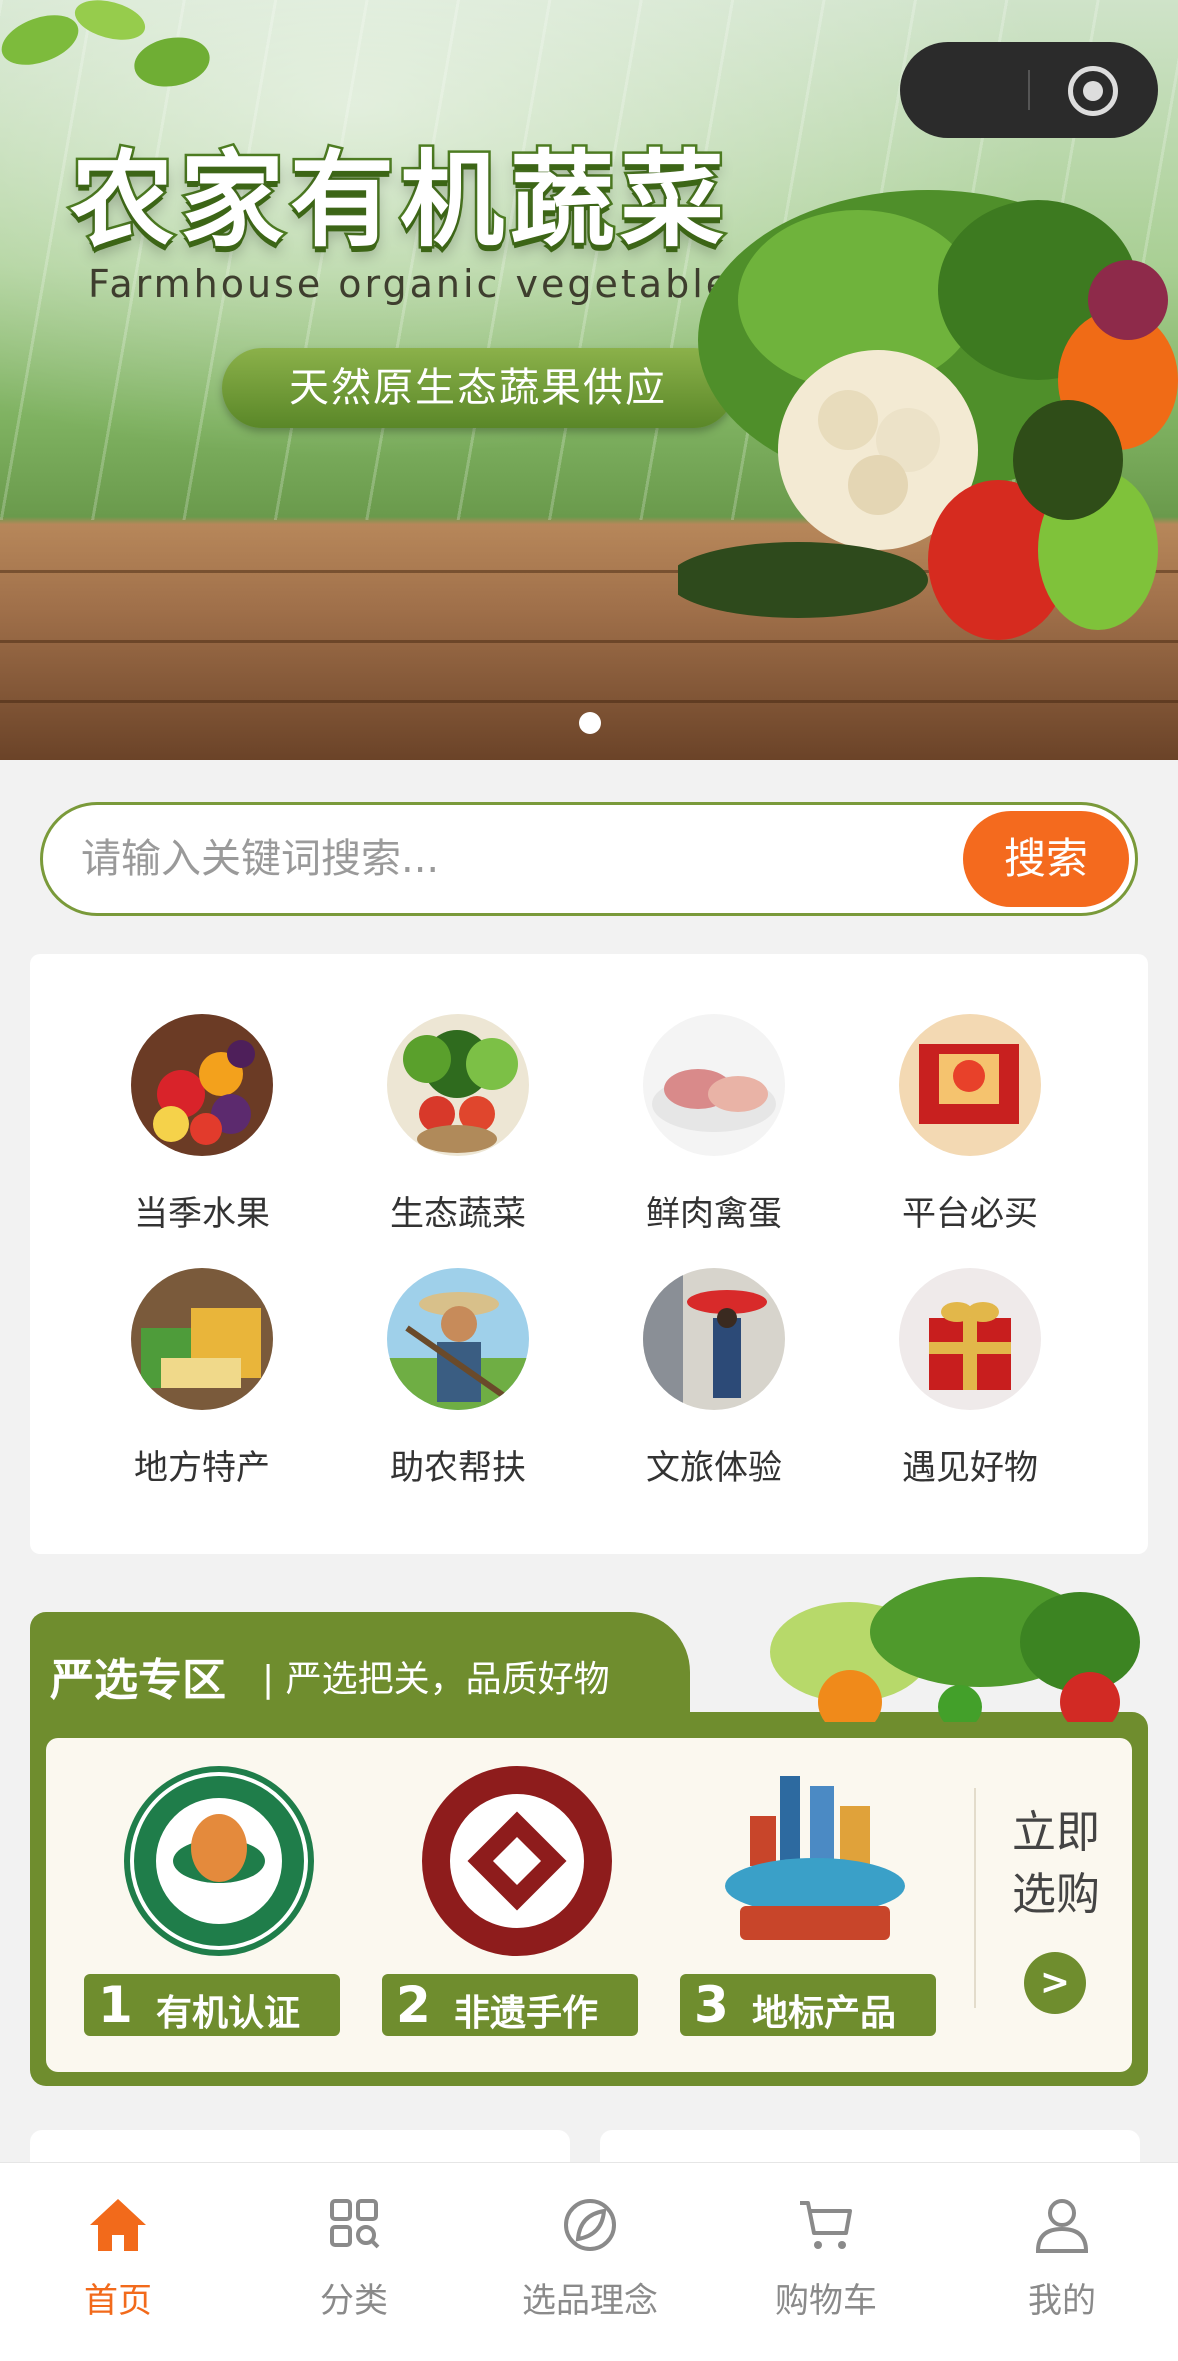 This screenshot has height=2361, width=1178. I want to click on zone-title: 严选专区, so click(138, 1680).